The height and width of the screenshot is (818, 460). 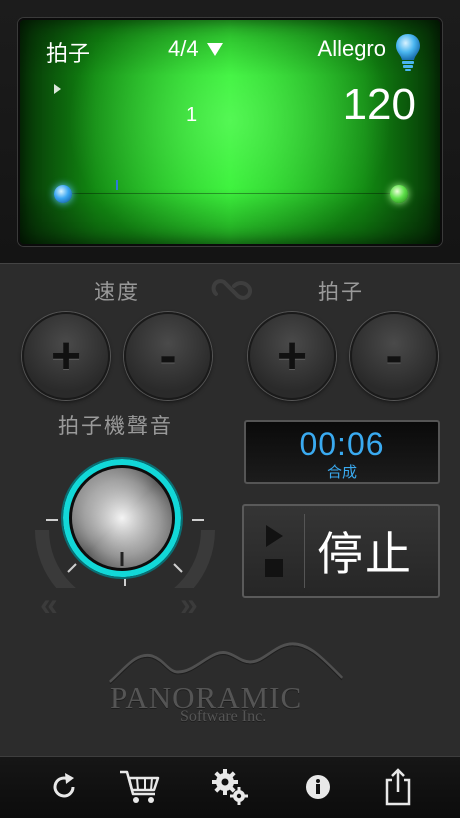 I want to click on pendulum-track, so click(x=231, y=193).